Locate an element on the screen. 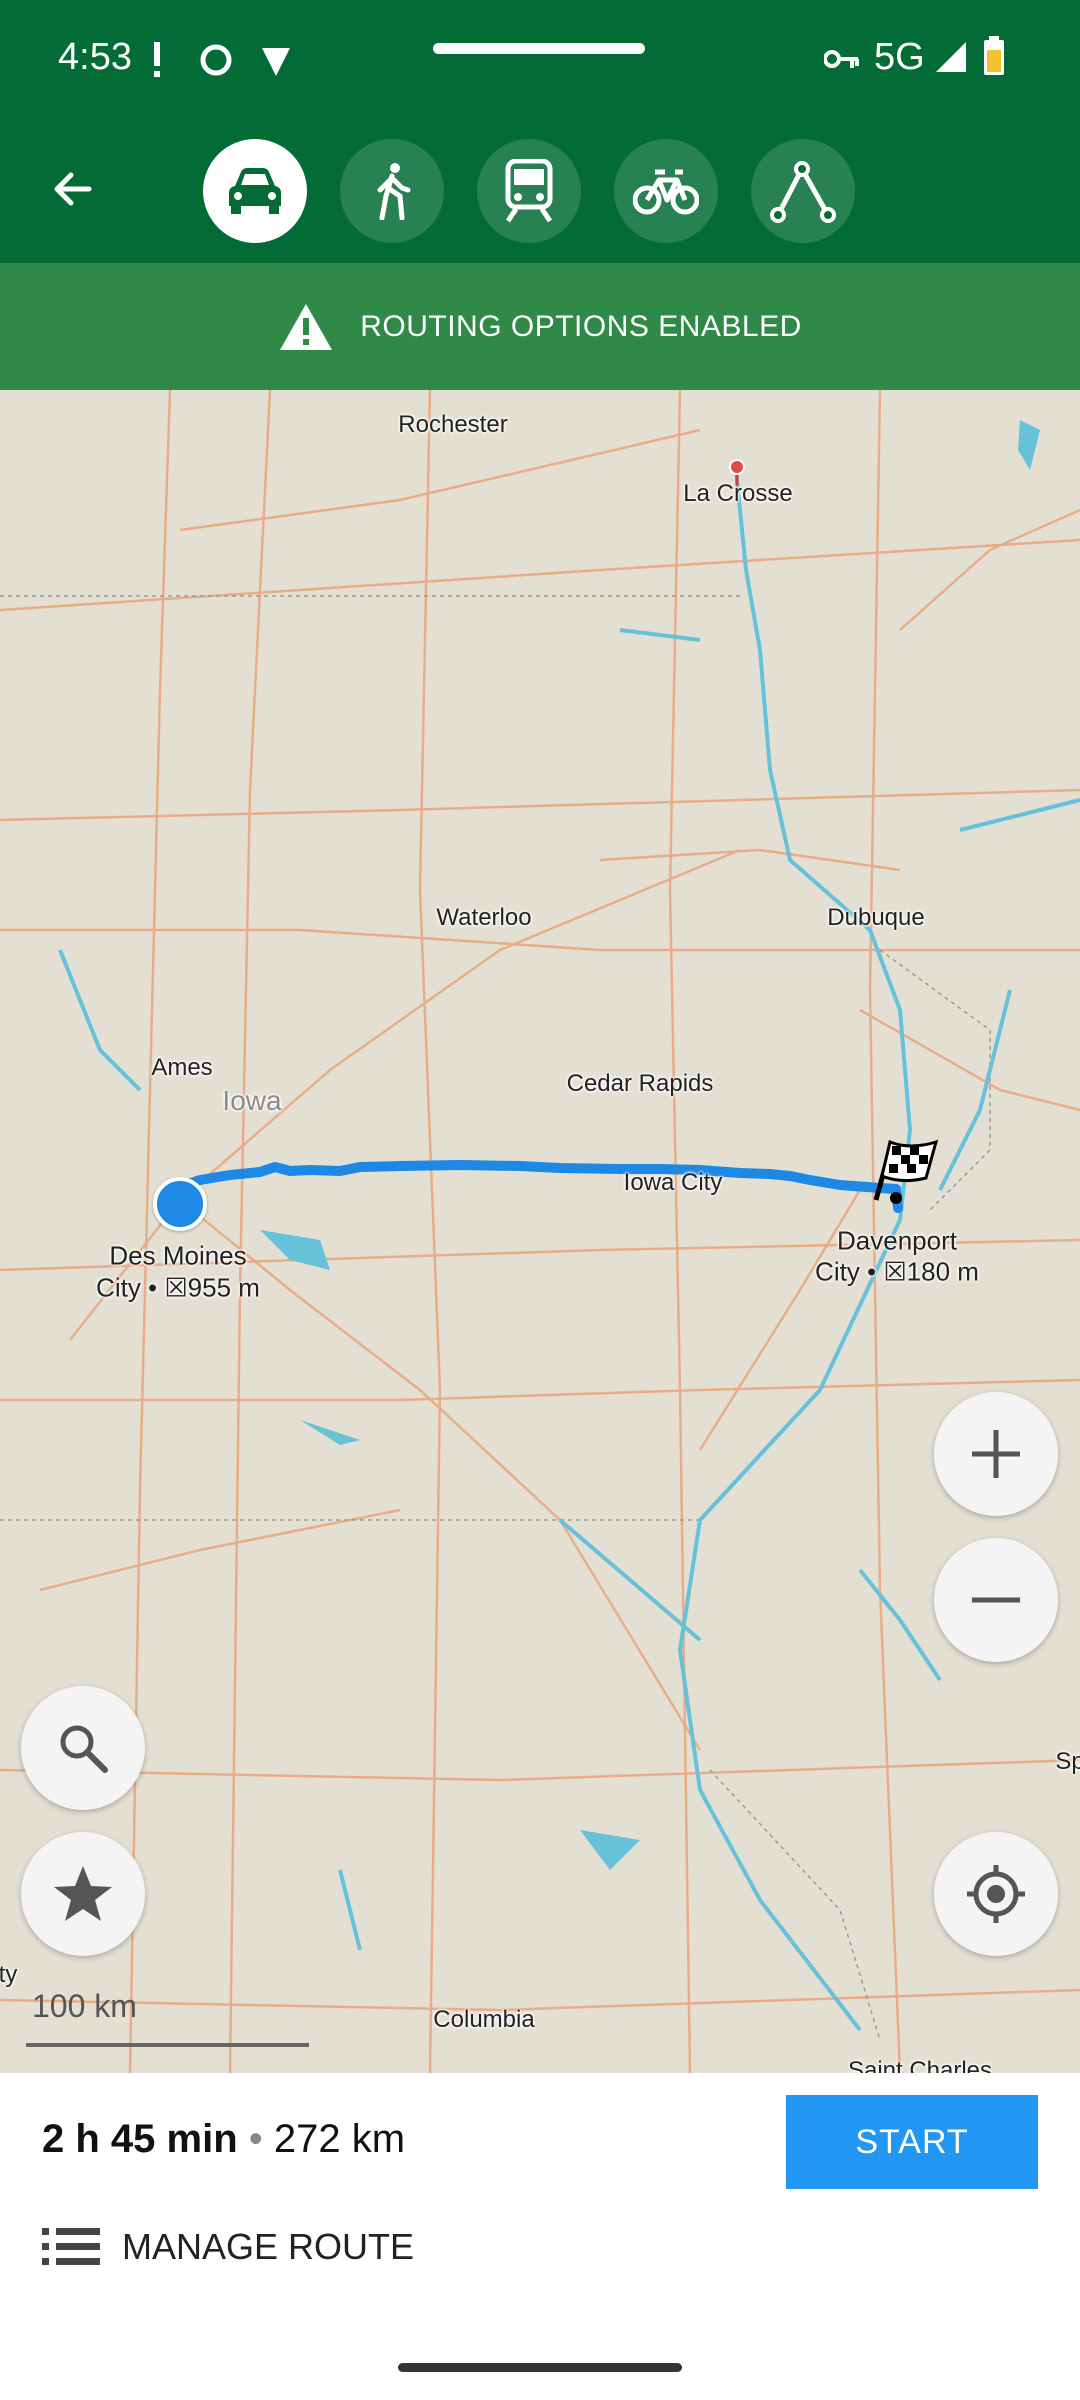  crosshair-icon is located at coordinates (996, 1894).